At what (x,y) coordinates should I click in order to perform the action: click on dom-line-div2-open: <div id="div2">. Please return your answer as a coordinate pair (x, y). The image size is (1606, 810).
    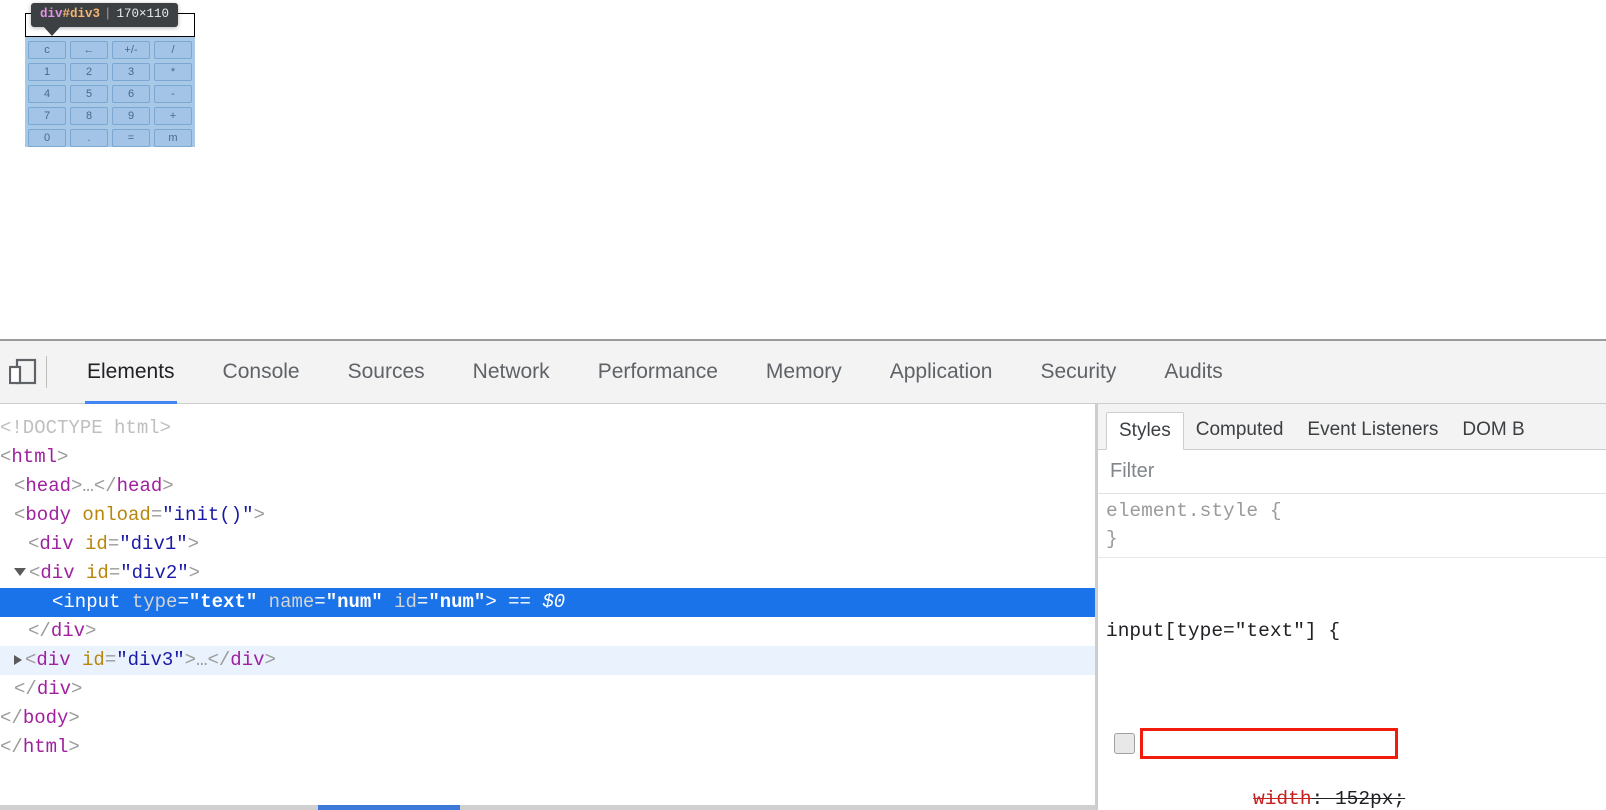
    Looking at the image, I should click on (547, 573).